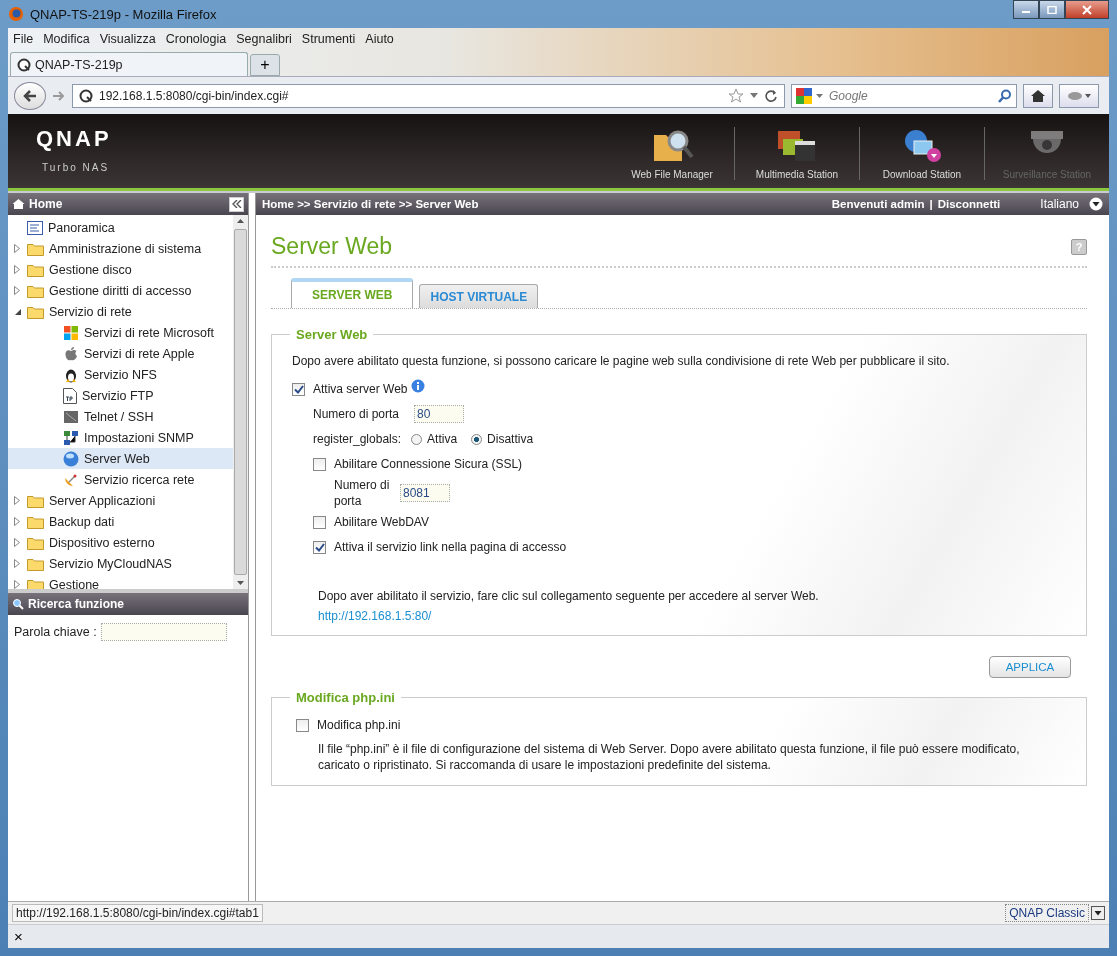  I want to click on keyword-label: Parola chiave :, so click(55, 632).